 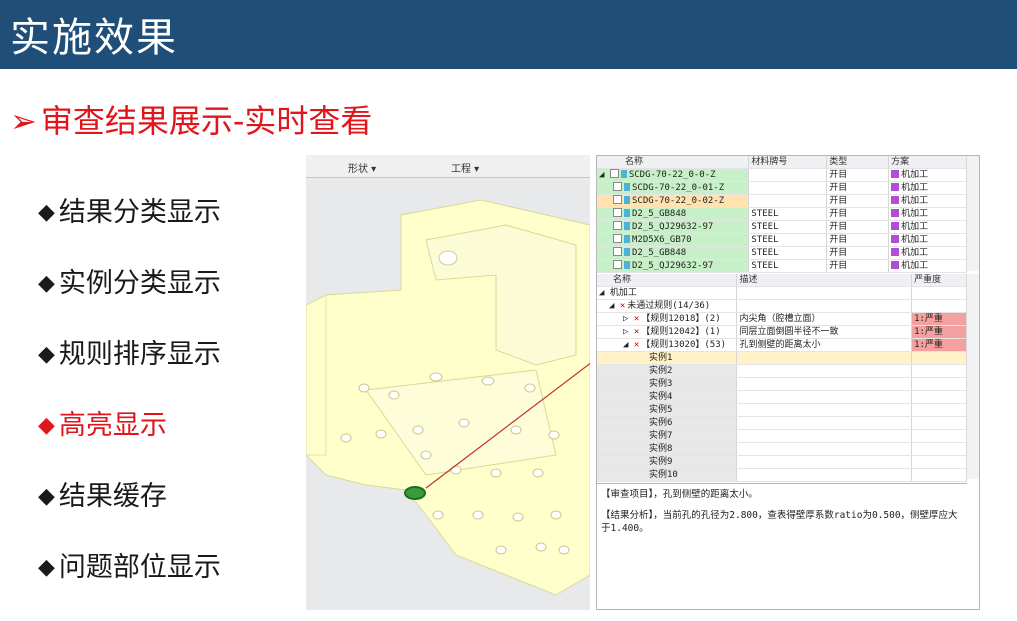 What do you see at coordinates (782, 410) in the screenshot?
I see `instance-row: 实例5` at bounding box center [782, 410].